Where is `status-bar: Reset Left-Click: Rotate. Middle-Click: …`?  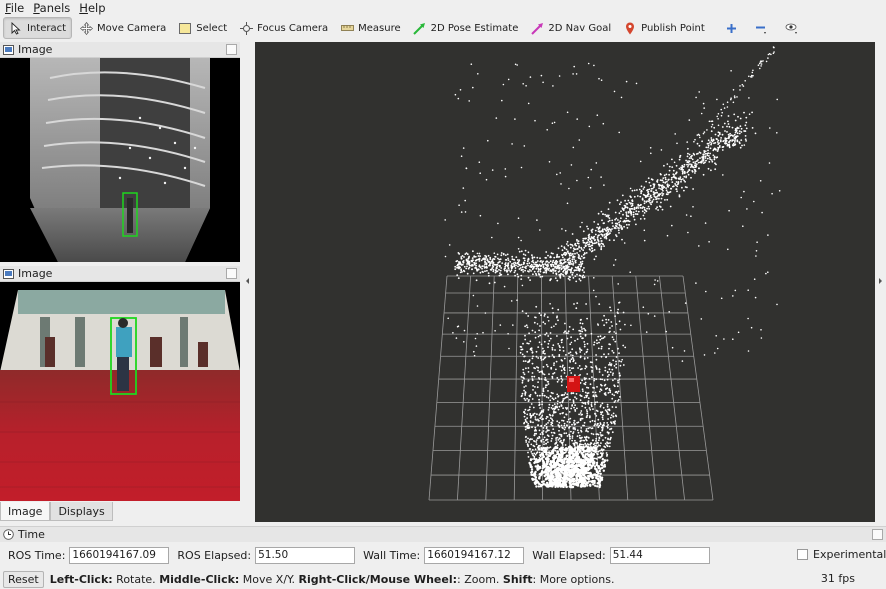
status-bar: Reset Left-Click: Rotate. Middle-Click: … is located at coordinates (443, 579).